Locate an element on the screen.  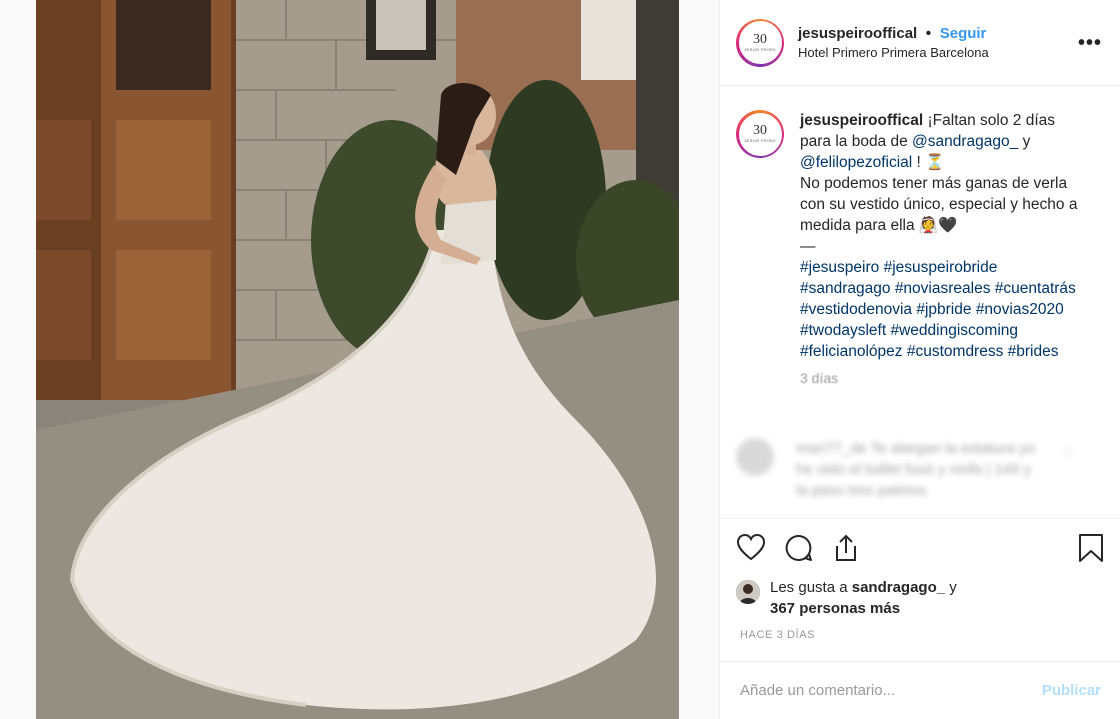
hashtag-link: #brides is located at coordinates (1033, 351).